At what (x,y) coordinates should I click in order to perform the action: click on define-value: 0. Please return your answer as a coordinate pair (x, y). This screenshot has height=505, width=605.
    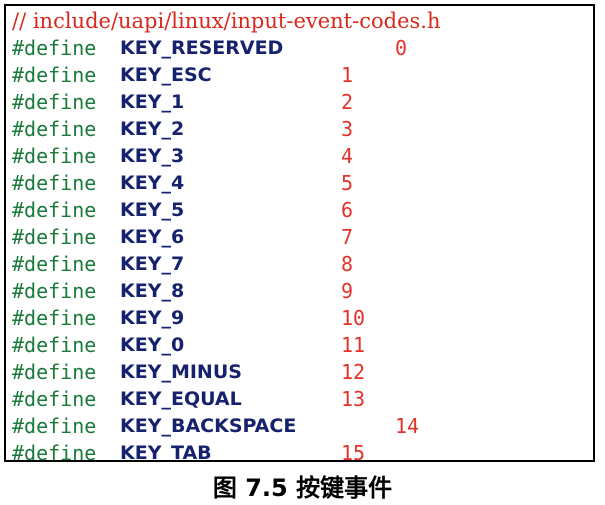
    Looking at the image, I should click on (401, 48).